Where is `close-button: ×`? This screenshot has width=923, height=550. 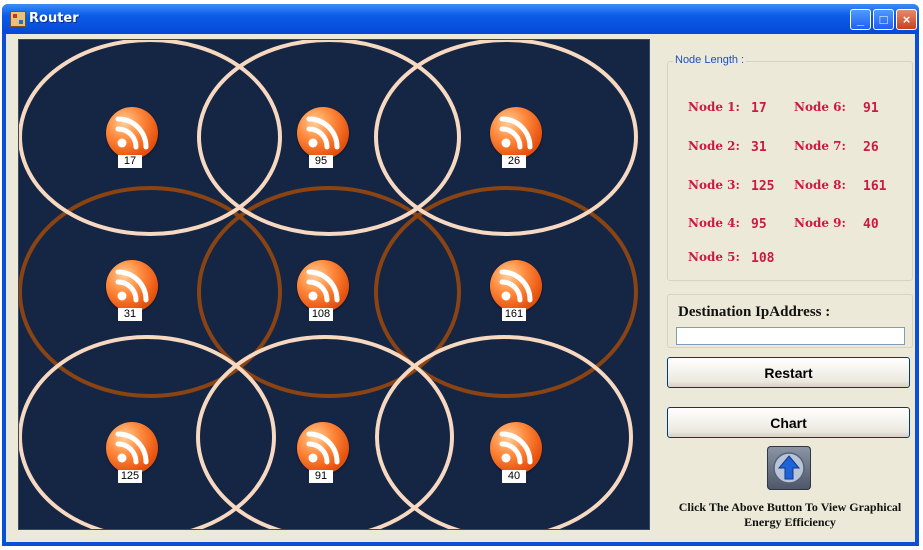 close-button: × is located at coordinates (906, 19).